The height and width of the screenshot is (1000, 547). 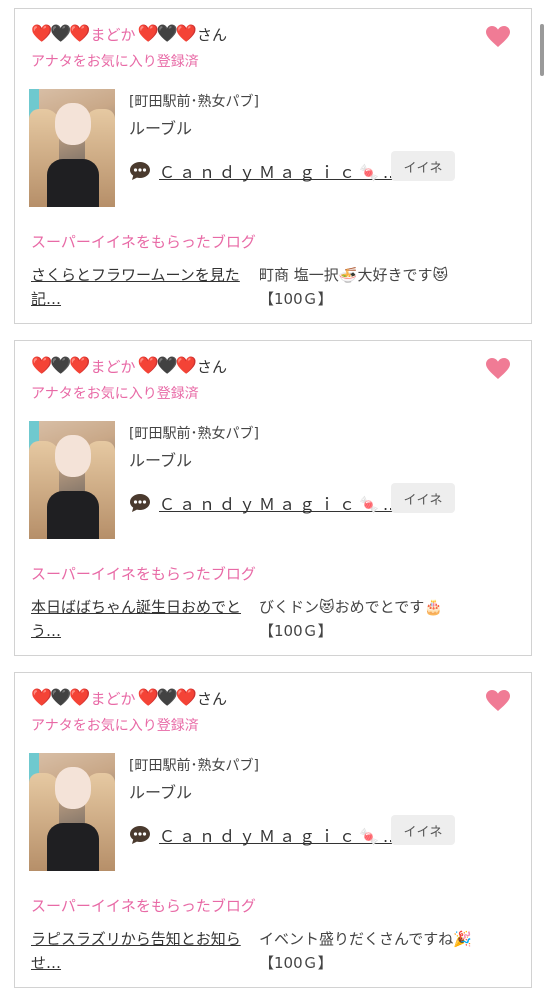 I want to click on comment-text: イベント盛りだくさんですね🎉, so click(x=365, y=939).